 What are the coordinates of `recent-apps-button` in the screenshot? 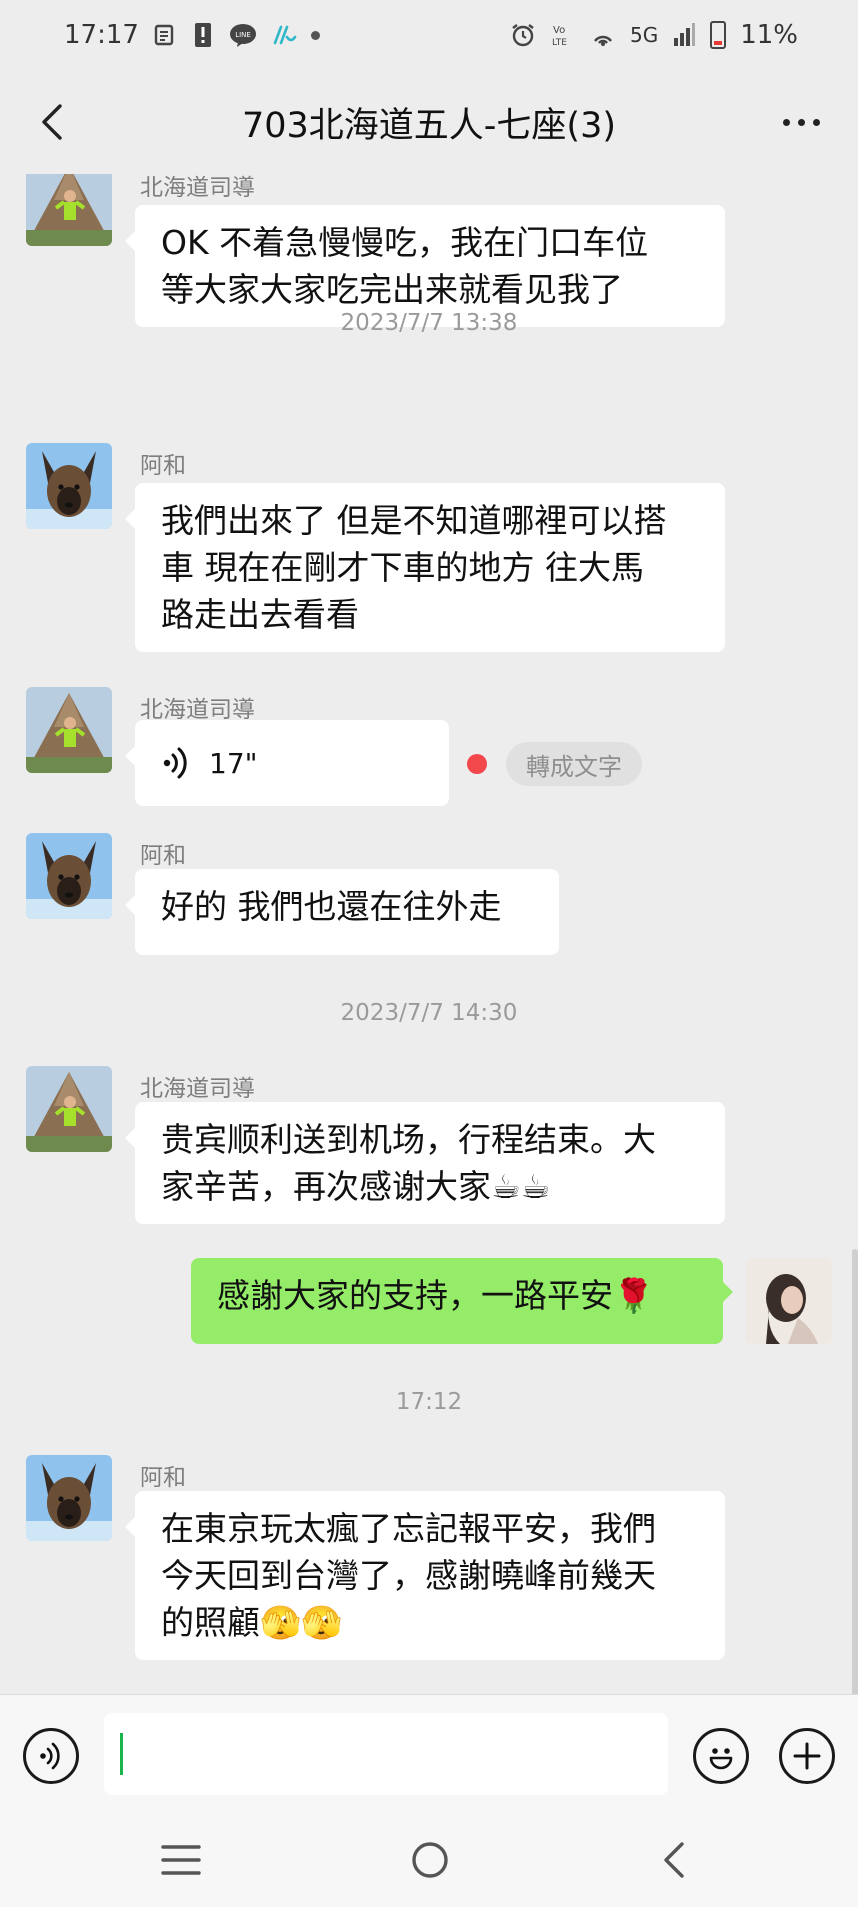 It's located at (181, 1860).